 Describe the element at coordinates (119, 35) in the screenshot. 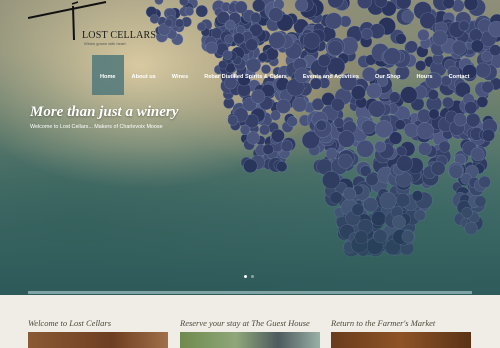

I see `brand-name: LOST CELLARS` at that location.